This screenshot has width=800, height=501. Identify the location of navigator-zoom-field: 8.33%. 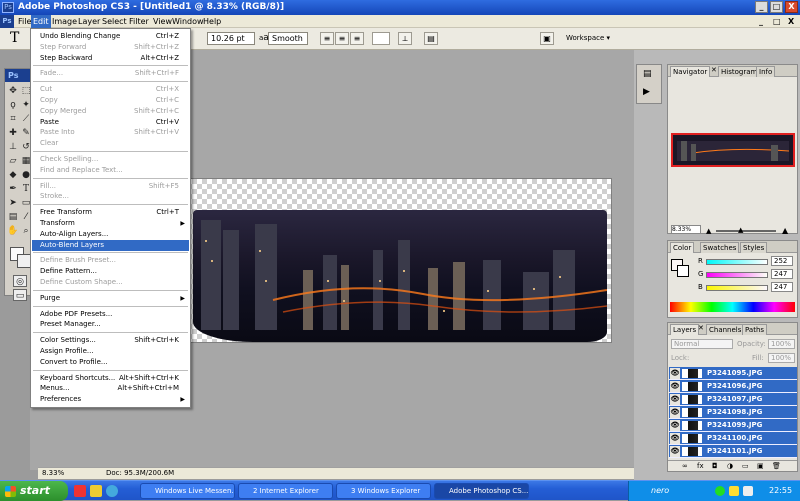
(686, 229).